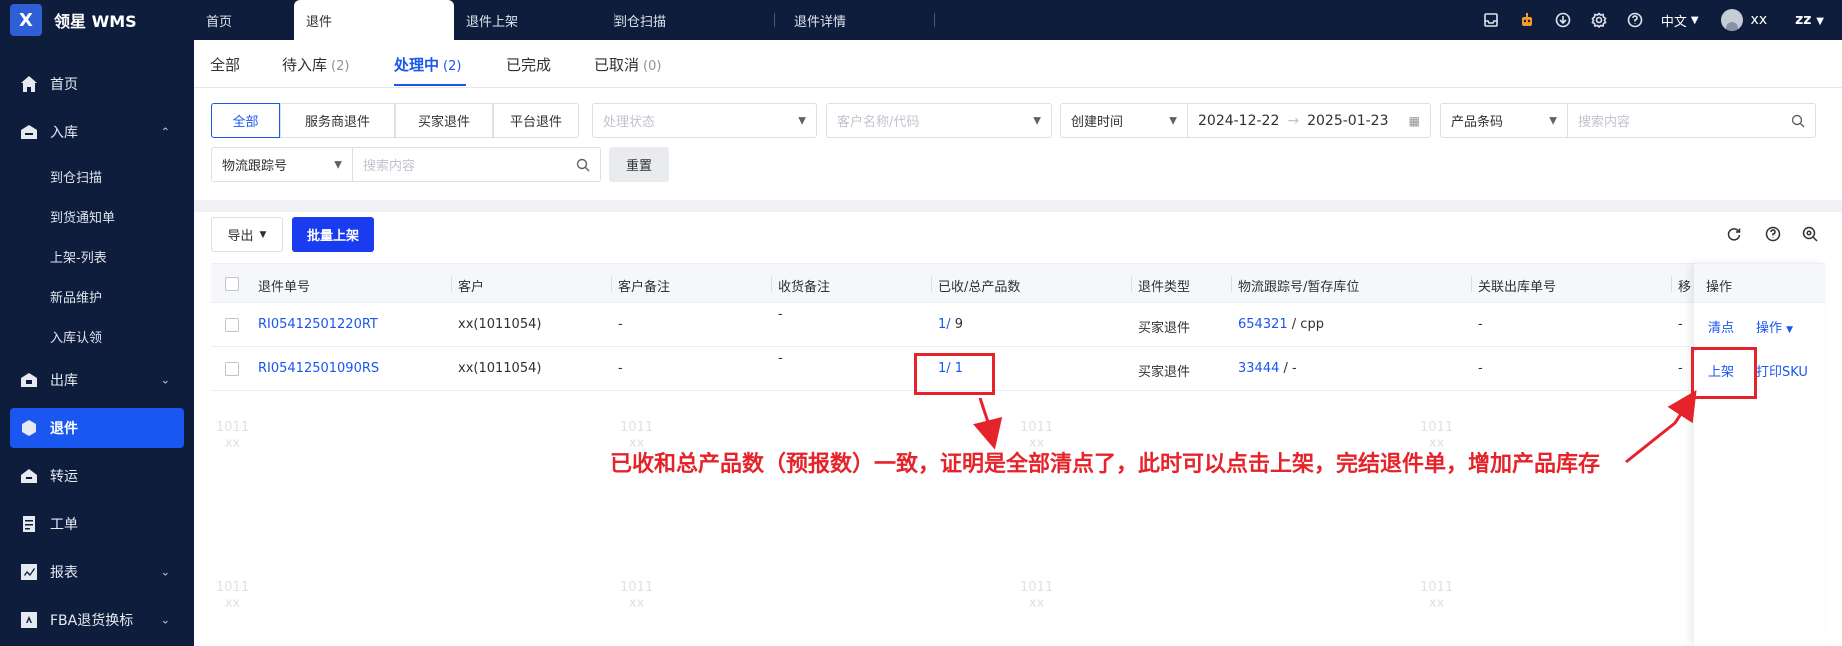 Image resolution: width=1842 pixels, height=646 pixels. Describe the element at coordinates (284, 285) in the screenshot. I see `column-header-order: 退件单号` at that location.